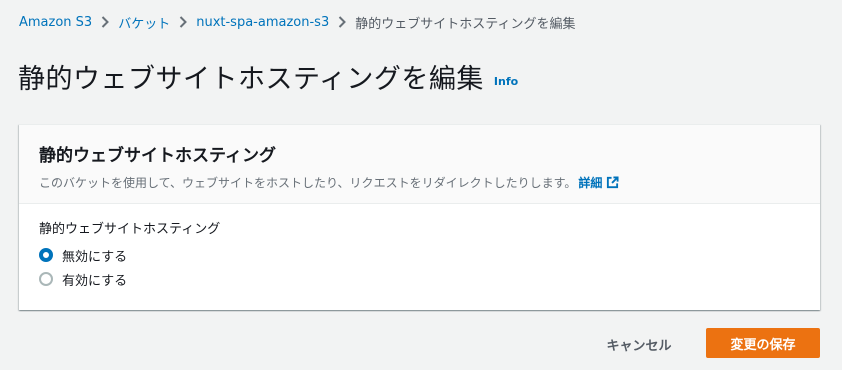  What do you see at coordinates (157, 156) in the screenshot?
I see `panel-title: 静的ウェブサイトホスティング` at bounding box center [157, 156].